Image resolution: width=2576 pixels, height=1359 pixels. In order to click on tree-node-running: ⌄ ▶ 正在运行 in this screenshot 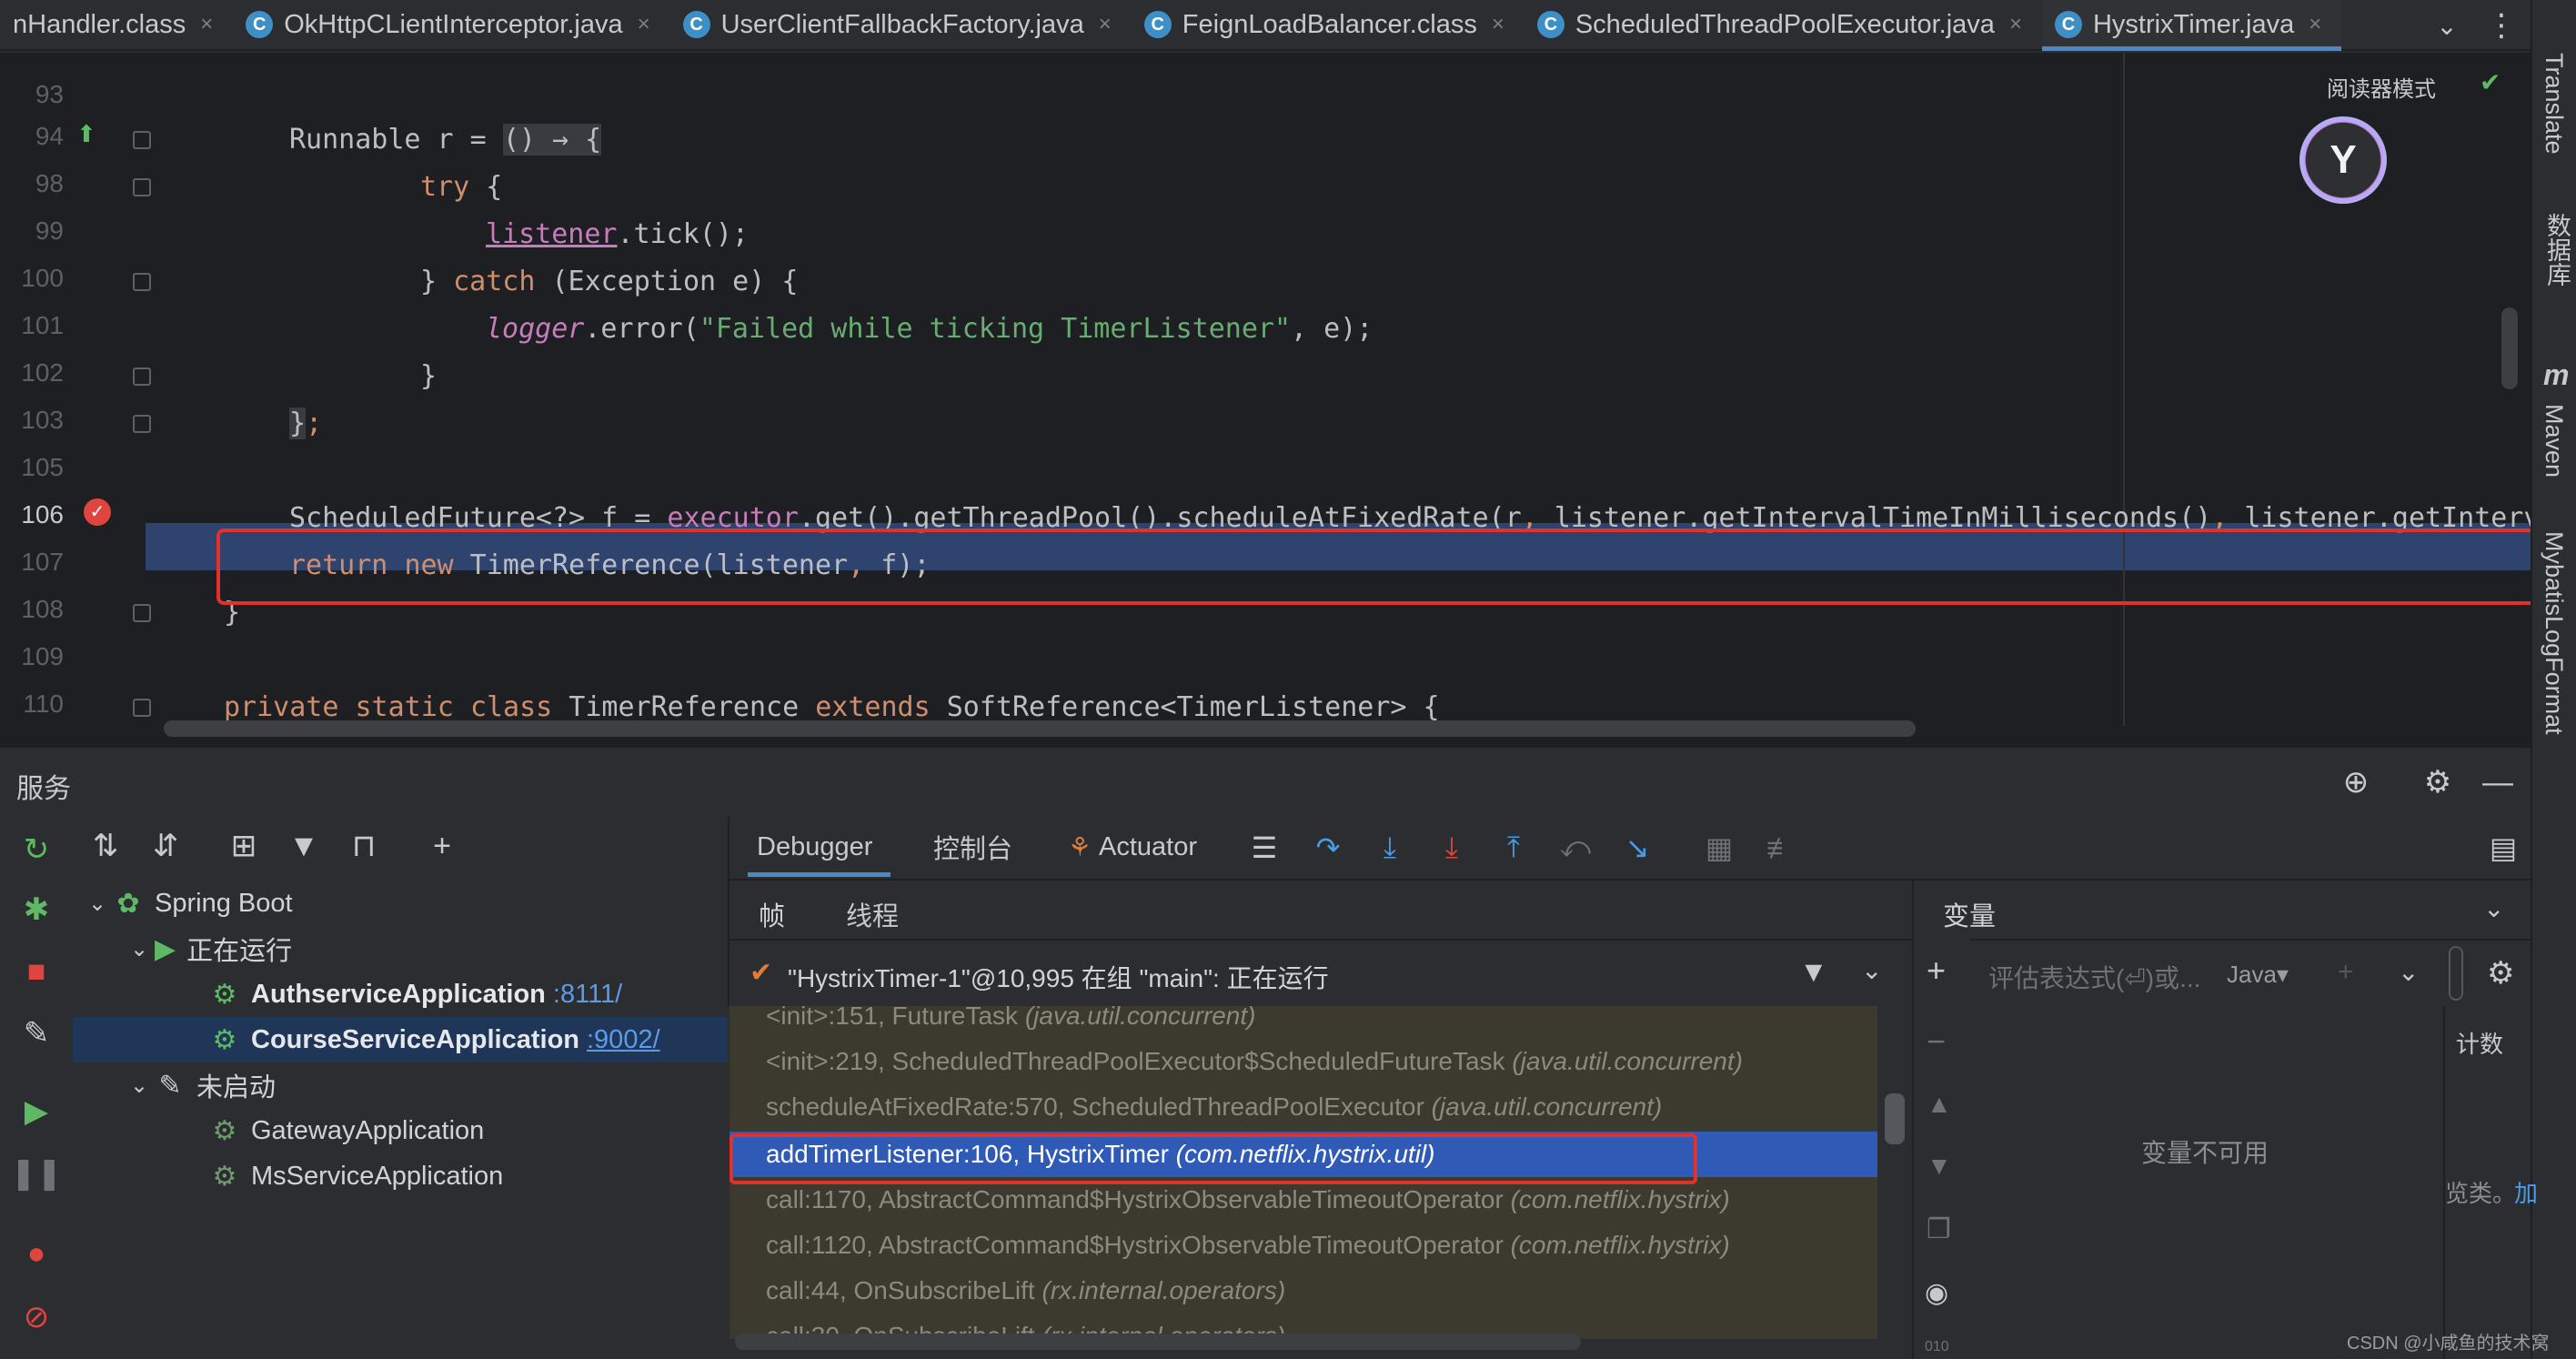, I will do `click(400, 948)`.